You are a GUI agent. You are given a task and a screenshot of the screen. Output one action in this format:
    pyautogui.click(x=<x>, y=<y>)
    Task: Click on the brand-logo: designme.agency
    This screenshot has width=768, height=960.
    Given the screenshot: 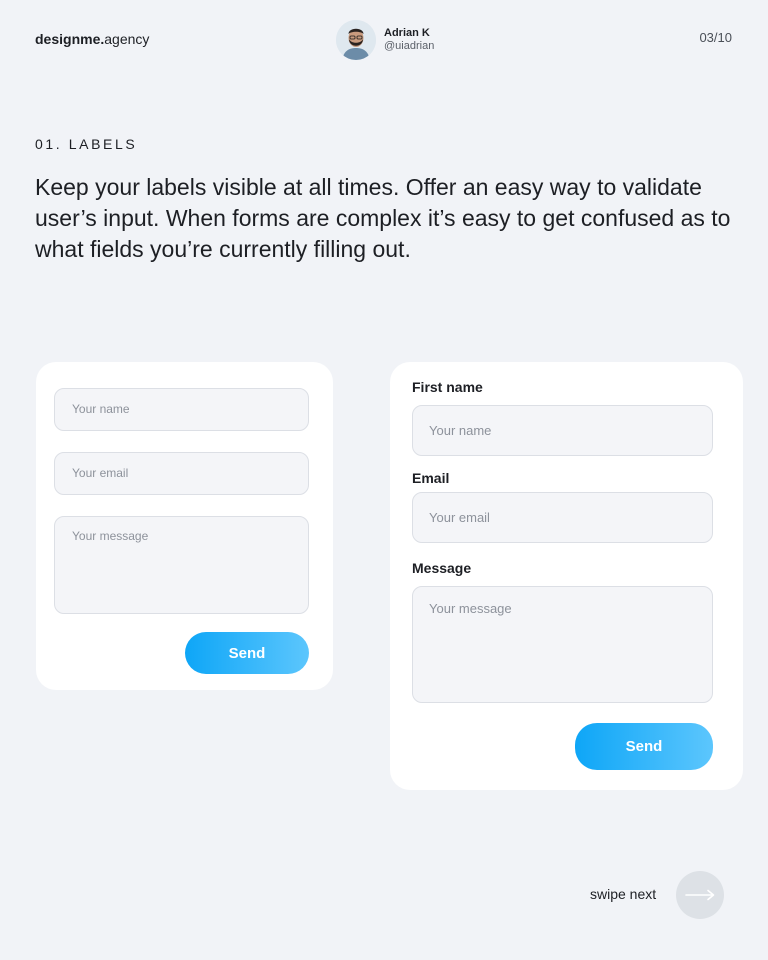 What is the action you would take?
    pyautogui.click(x=92, y=39)
    